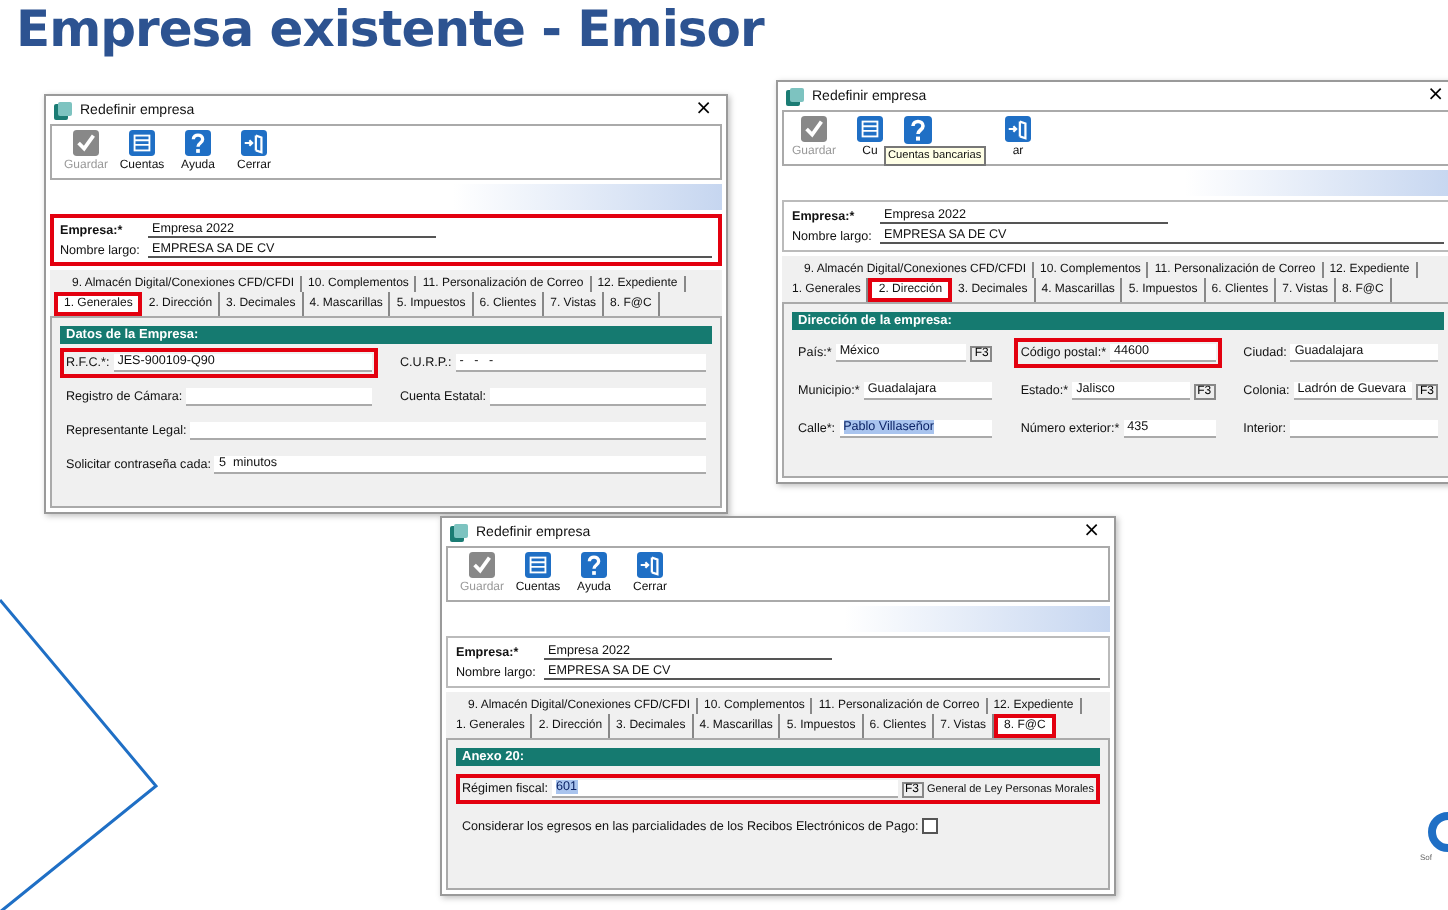 This screenshot has height=910, width=1448. I want to click on logo-icon, so click(1438, 832).